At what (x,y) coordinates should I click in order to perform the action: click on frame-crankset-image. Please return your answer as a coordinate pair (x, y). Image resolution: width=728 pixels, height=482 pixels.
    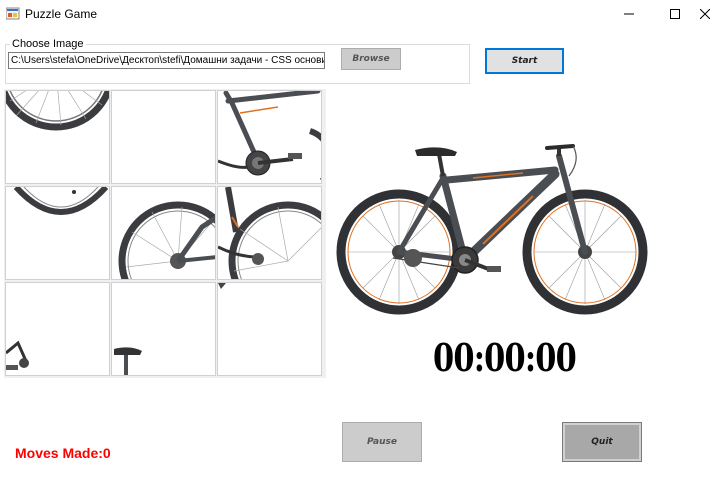
    Looking at the image, I should click on (269, 136).